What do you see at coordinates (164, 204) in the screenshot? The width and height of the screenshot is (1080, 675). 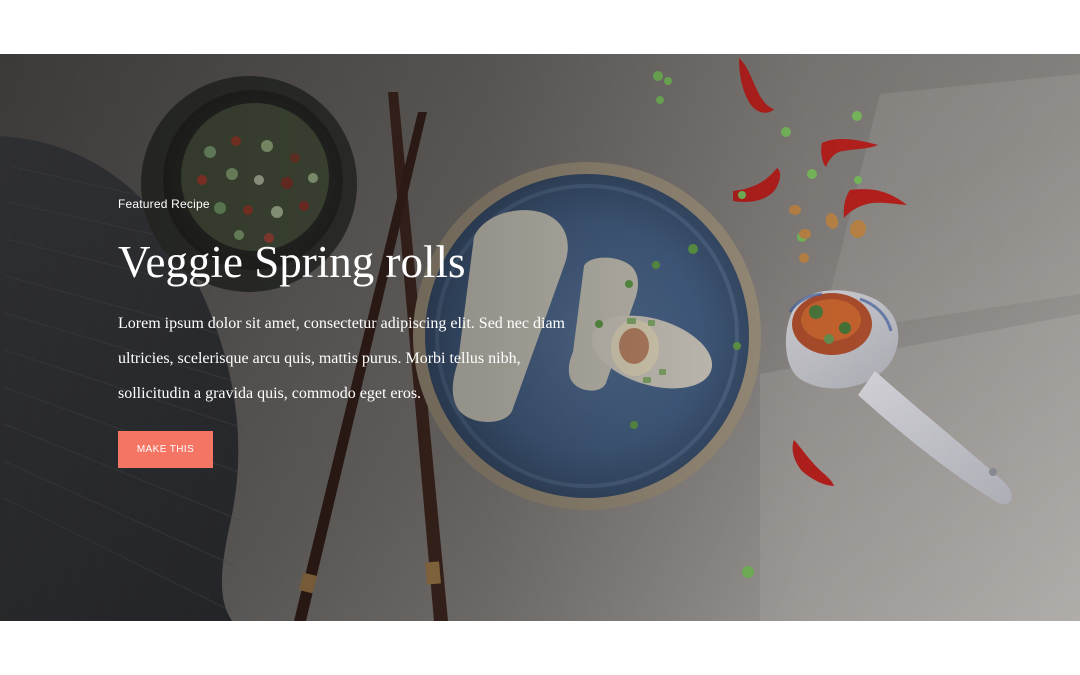 I see `featured-label: Featured Recipe` at bounding box center [164, 204].